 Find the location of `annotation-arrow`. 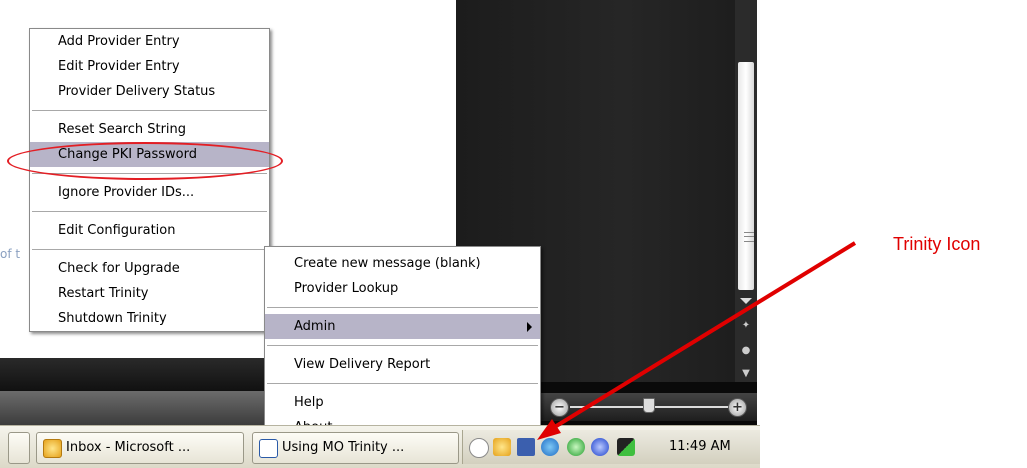

annotation-arrow is located at coordinates (697, 340).